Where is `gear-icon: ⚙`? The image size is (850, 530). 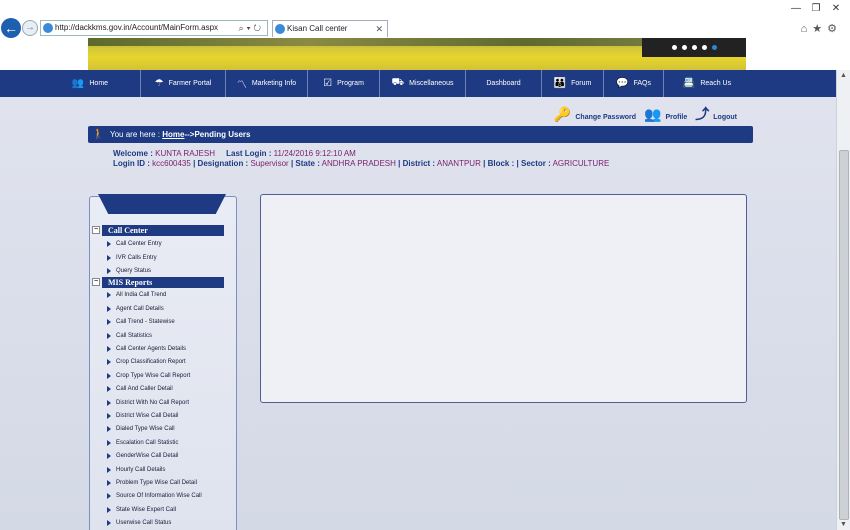 gear-icon: ⚙ is located at coordinates (834, 29).